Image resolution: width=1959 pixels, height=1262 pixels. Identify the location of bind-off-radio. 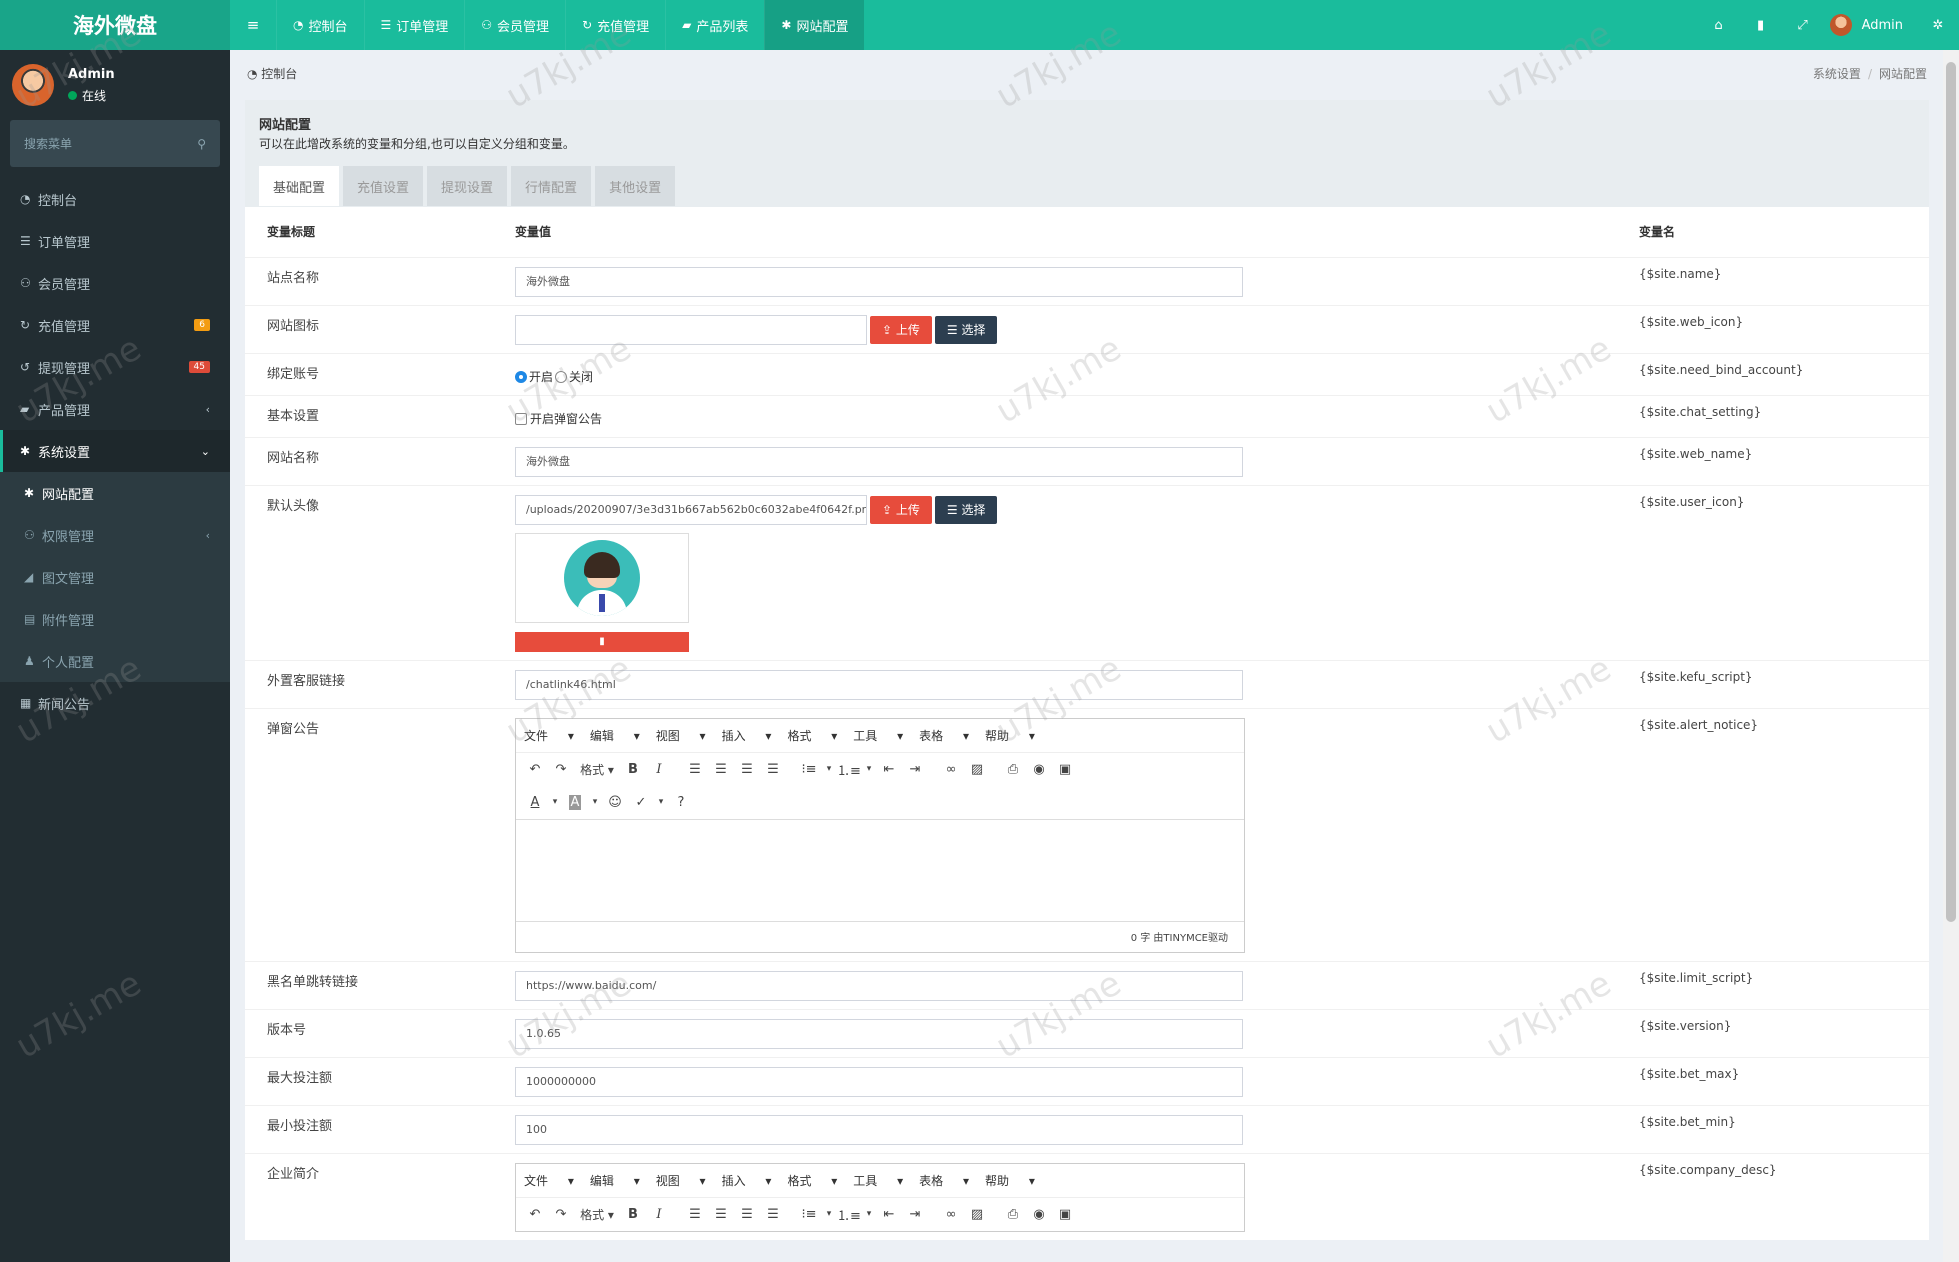
(561, 376).